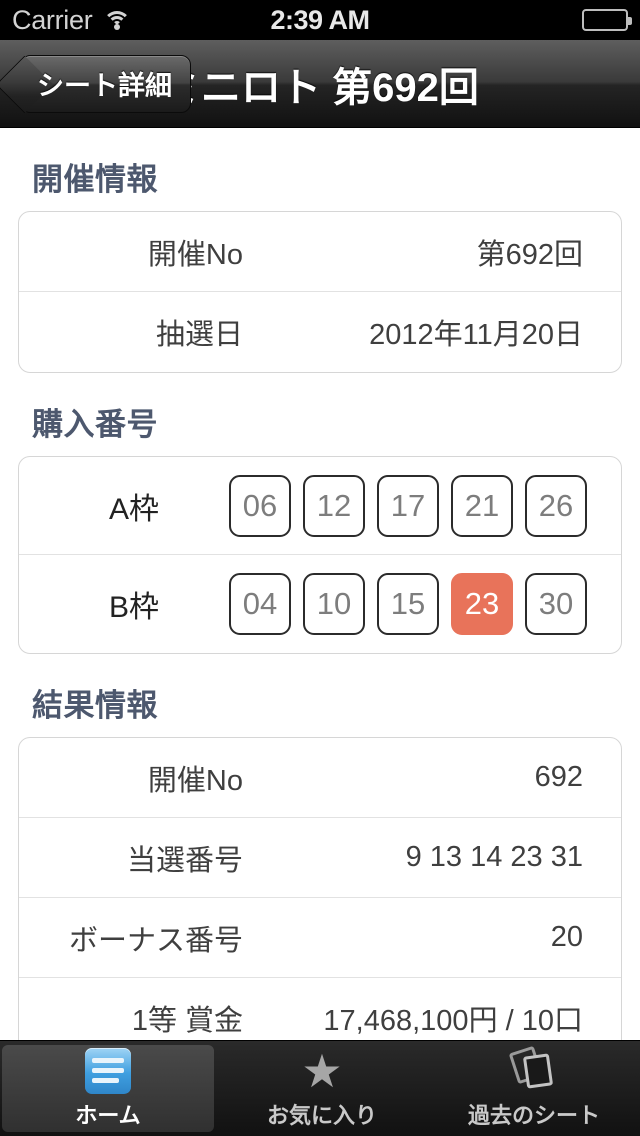 The width and height of the screenshot is (640, 1136). I want to click on tab-label: 過去のシート, so click(533, 1115).